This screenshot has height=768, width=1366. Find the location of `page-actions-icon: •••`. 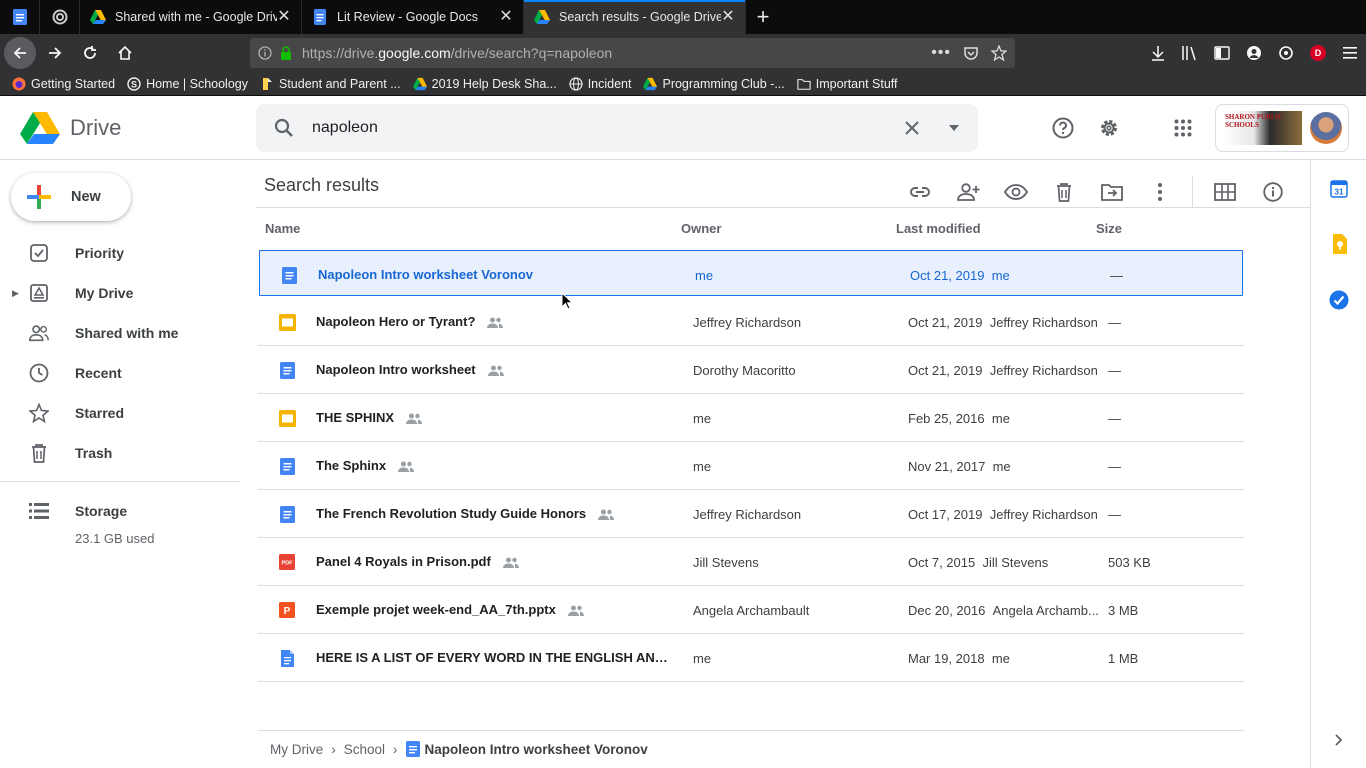

page-actions-icon: ••• is located at coordinates (941, 53).